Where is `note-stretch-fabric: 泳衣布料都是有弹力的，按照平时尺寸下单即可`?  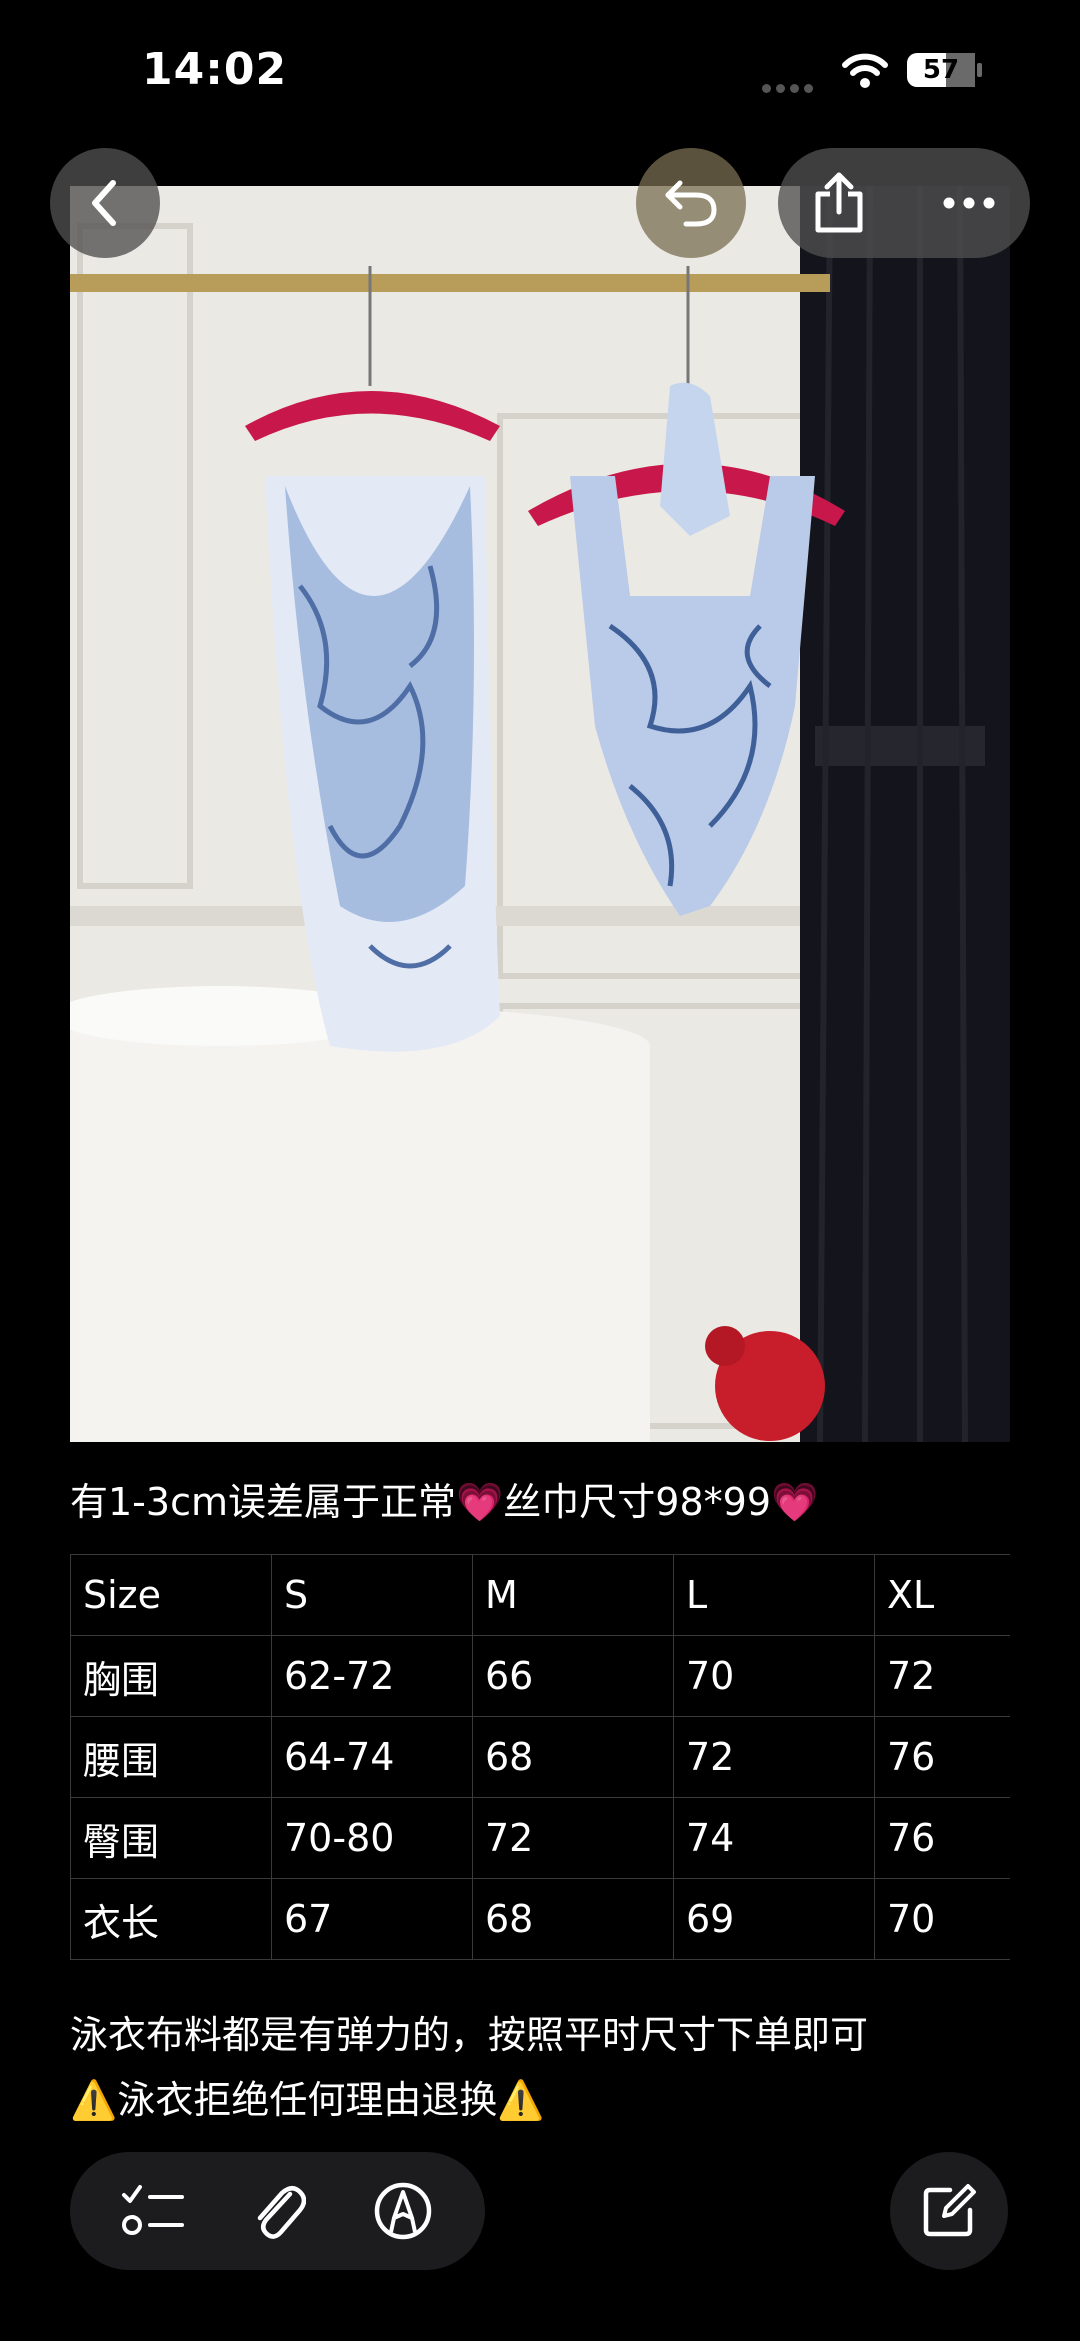 note-stretch-fabric: 泳衣布料都是有弹力的，按照平时尺寸下单即可 is located at coordinates (469, 2035).